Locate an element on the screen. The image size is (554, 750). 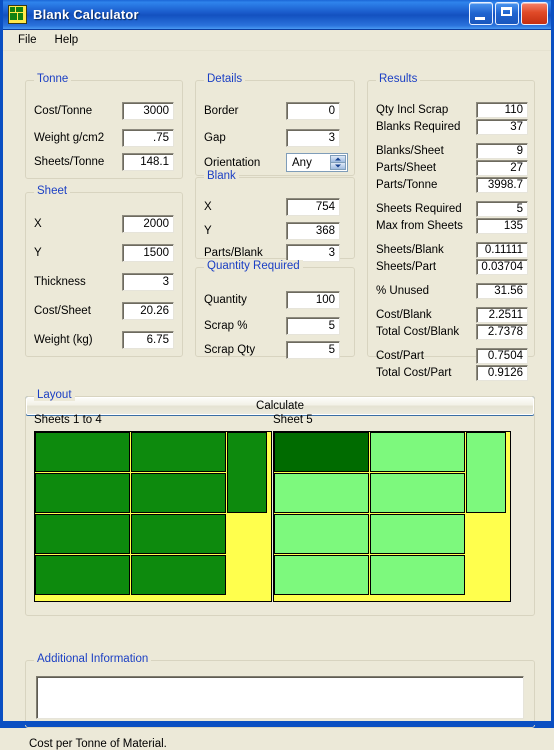
field-weight-kg: 6.75 is located at coordinates (148, 340).